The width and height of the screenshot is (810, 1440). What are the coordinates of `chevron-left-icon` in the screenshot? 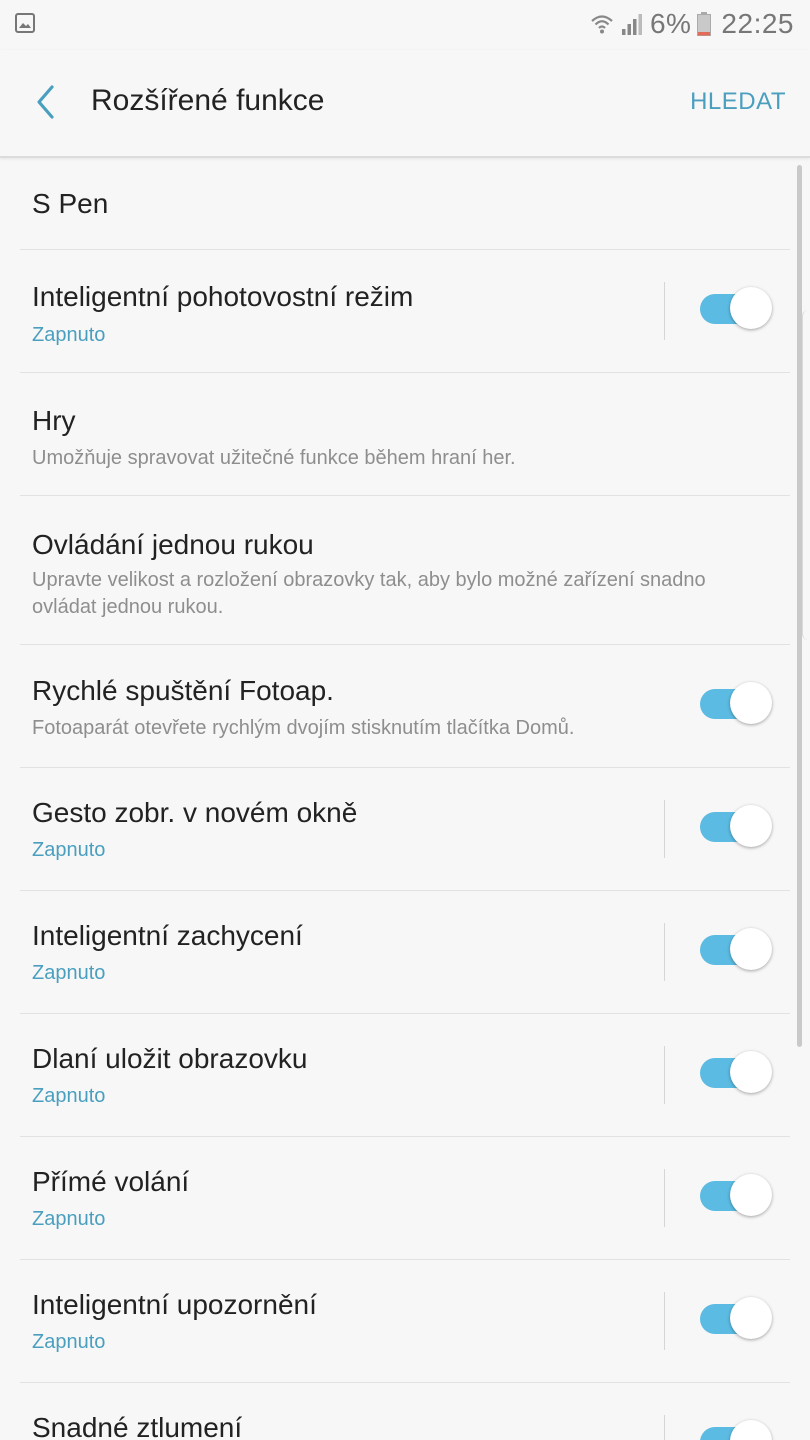 It's located at (45, 102).